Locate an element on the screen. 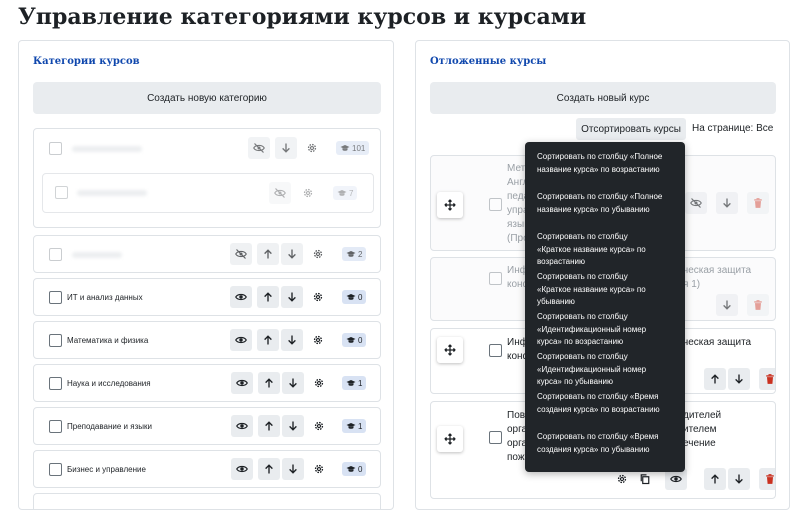 The image size is (800, 510). eye-slash-icon is located at coordinates (696, 203).